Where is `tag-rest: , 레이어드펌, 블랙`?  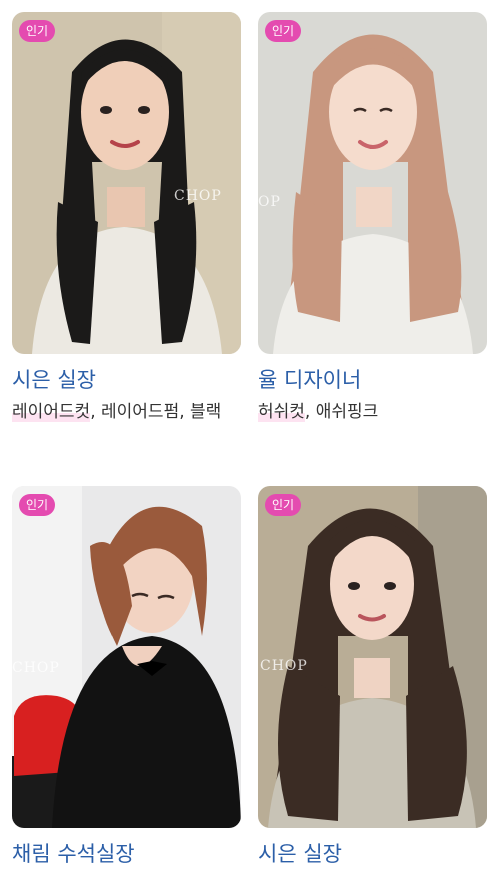
tag-rest: , 레이어드펌, 블랙 is located at coordinates (156, 412).